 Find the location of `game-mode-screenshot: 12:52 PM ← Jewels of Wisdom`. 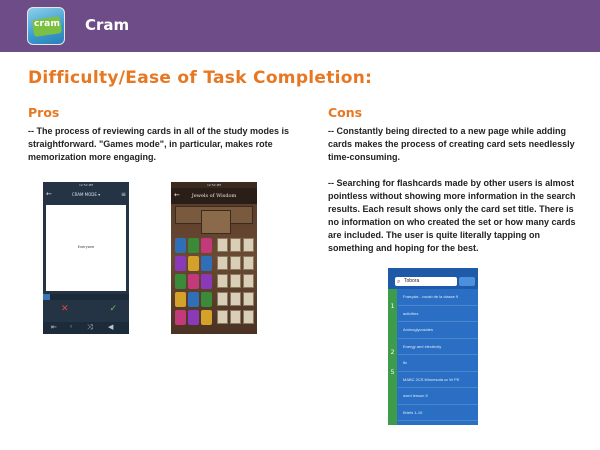

game-mode-screenshot: 12:52 PM ← Jewels of Wisdom is located at coordinates (214, 258).